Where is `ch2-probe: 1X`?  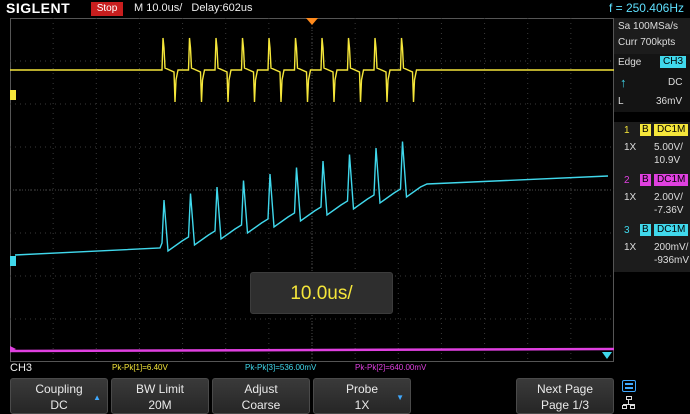 ch2-probe: 1X is located at coordinates (630, 197).